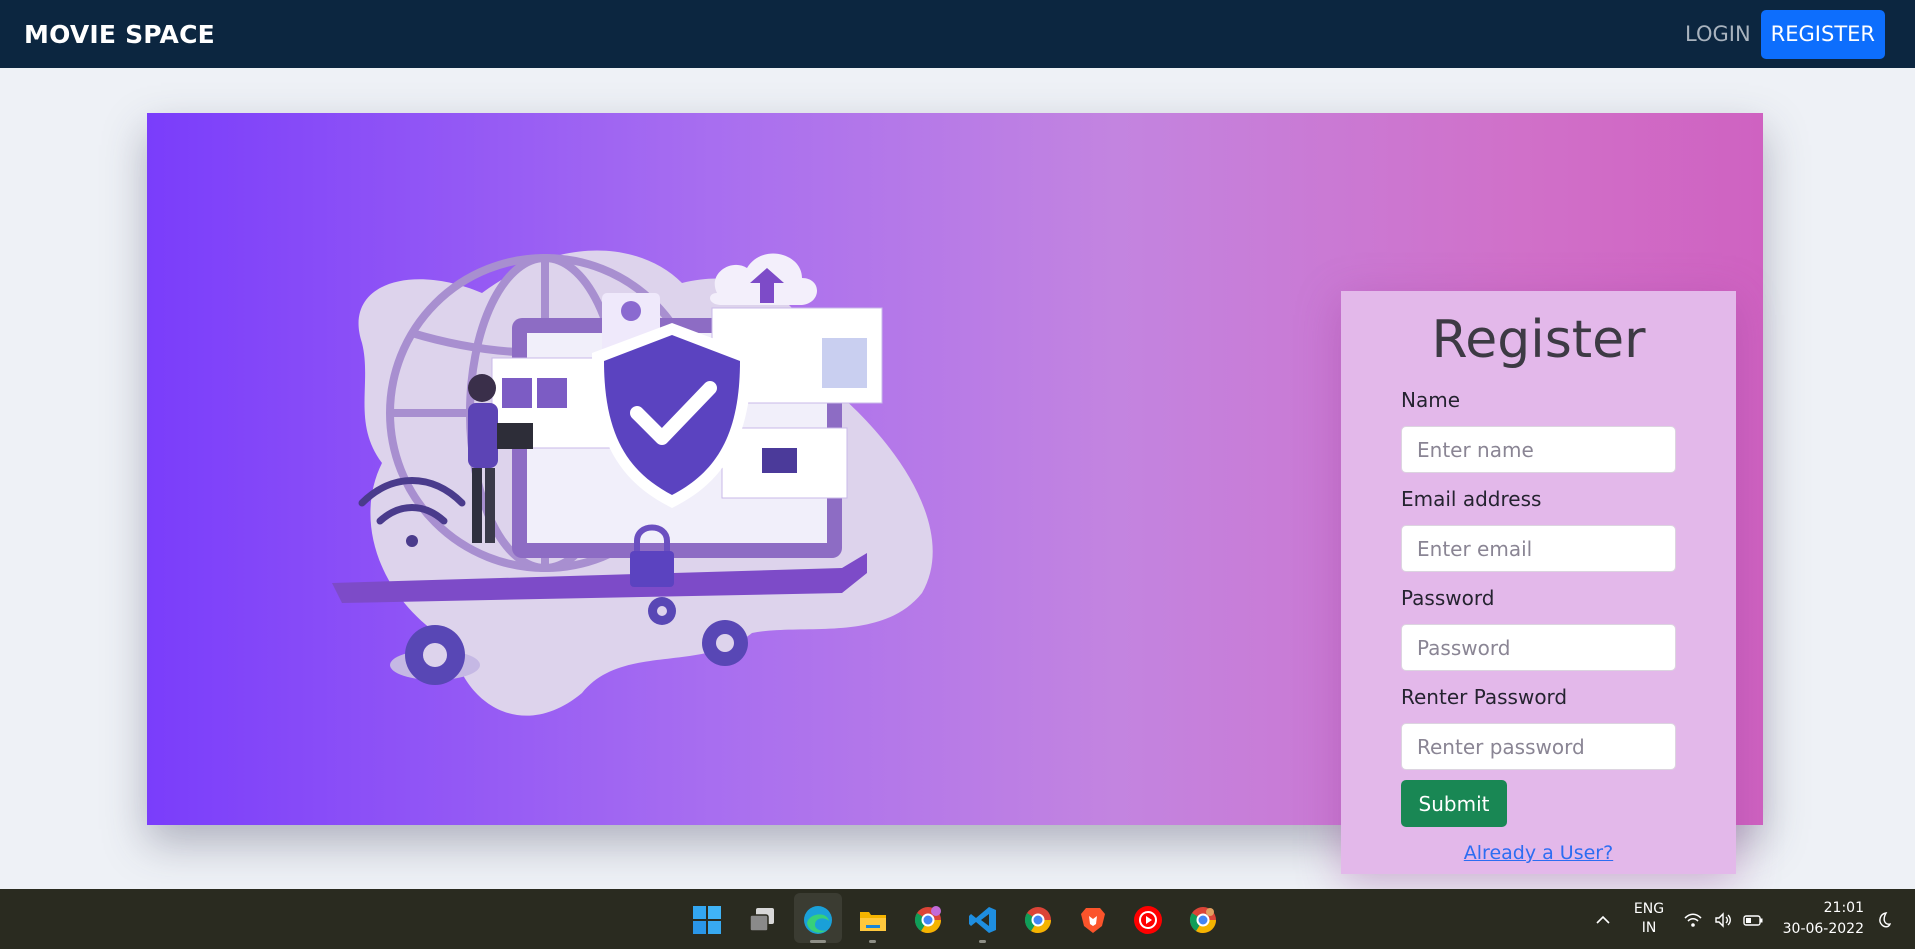 The height and width of the screenshot is (949, 1915). Describe the element at coordinates (982, 941) in the screenshot. I see `vscode-running-indicator` at that location.